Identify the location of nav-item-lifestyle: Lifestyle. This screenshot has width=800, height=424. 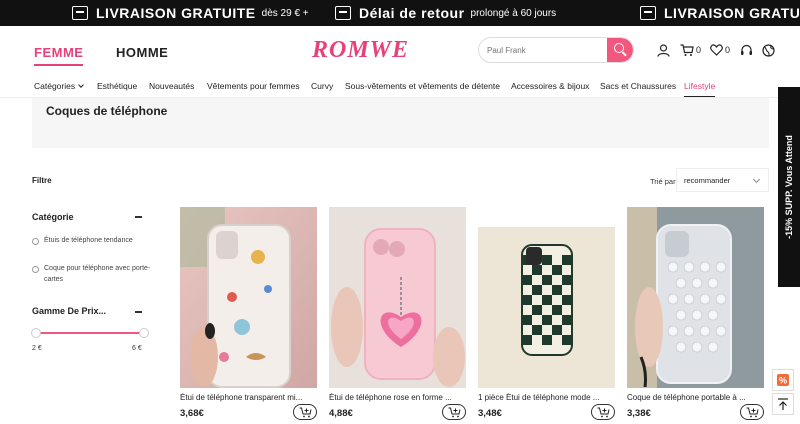
(700, 89).